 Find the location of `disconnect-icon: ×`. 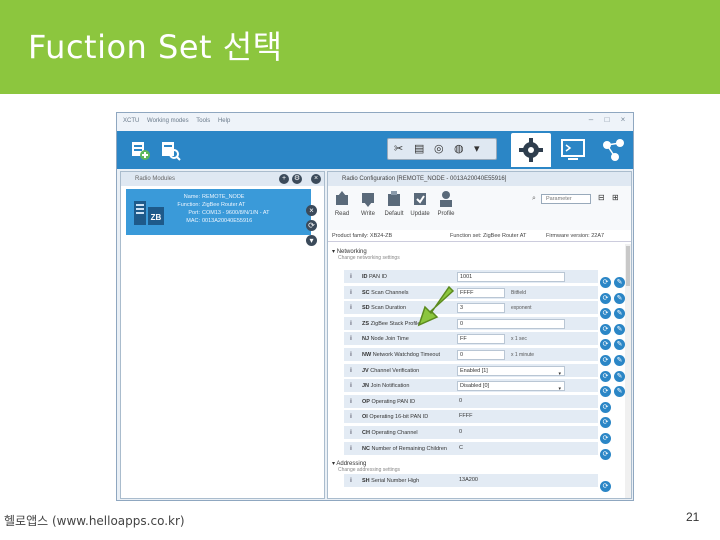

disconnect-icon: × is located at coordinates (311, 210).